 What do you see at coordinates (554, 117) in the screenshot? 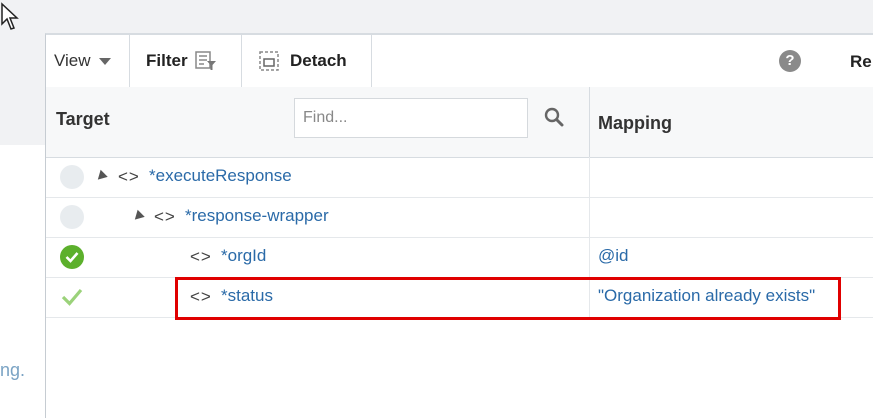
I see `search-icon` at bounding box center [554, 117].